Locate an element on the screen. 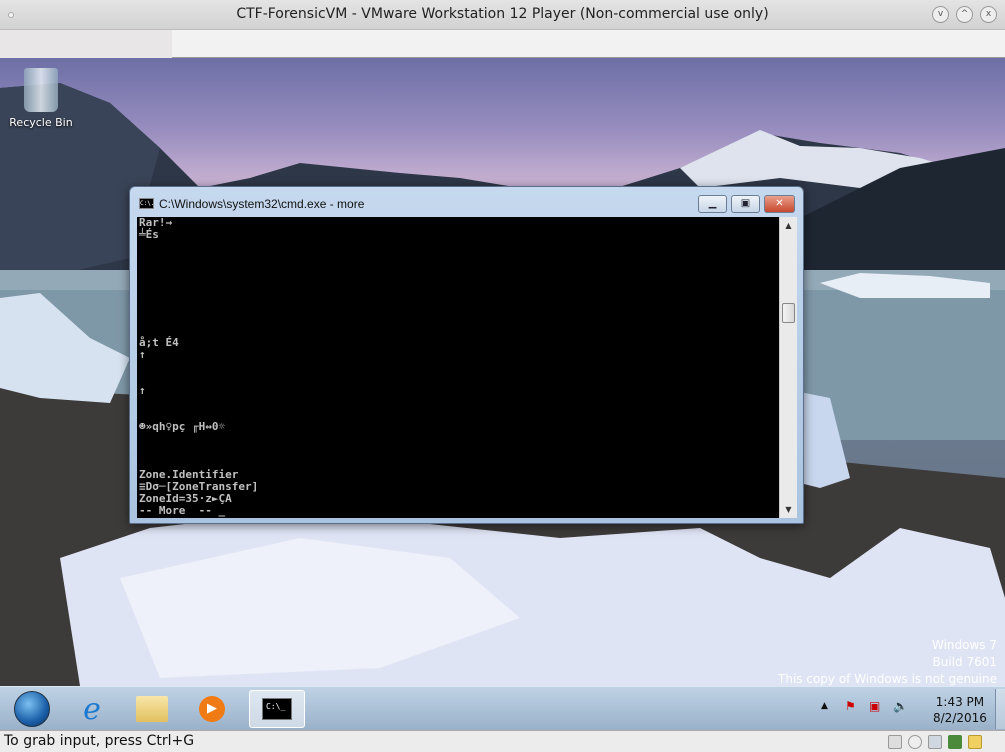 This screenshot has height=752, width=1005. vmware-statusbar: To grab input, press Ctrl+G is located at coordinates (502, 741).